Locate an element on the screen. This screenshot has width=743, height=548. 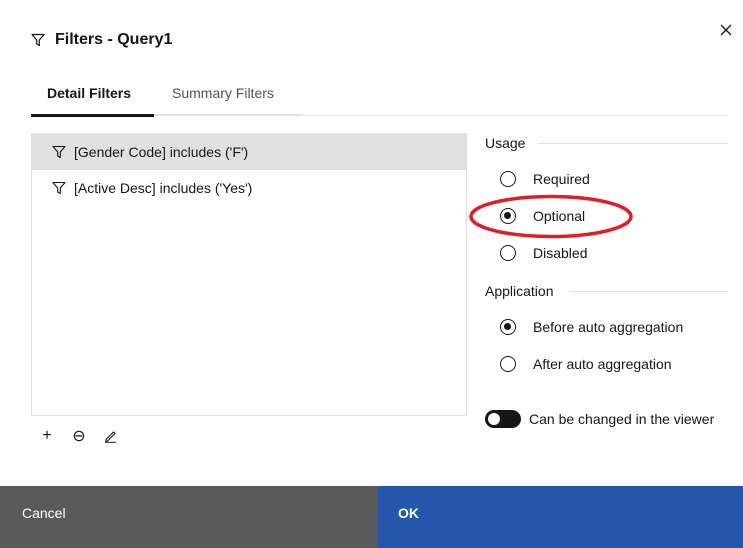
usage-section-divider is located at coordinates (633, 143).